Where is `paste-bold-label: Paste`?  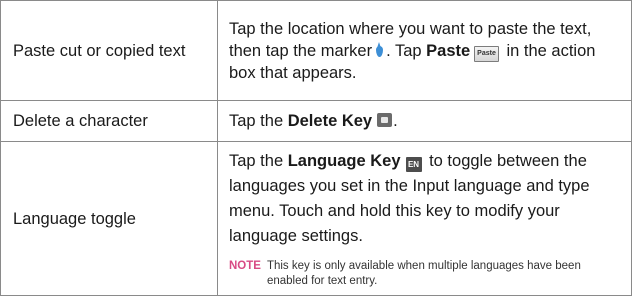 paste-bold-label: Paste is located at coordinates (448, 50).